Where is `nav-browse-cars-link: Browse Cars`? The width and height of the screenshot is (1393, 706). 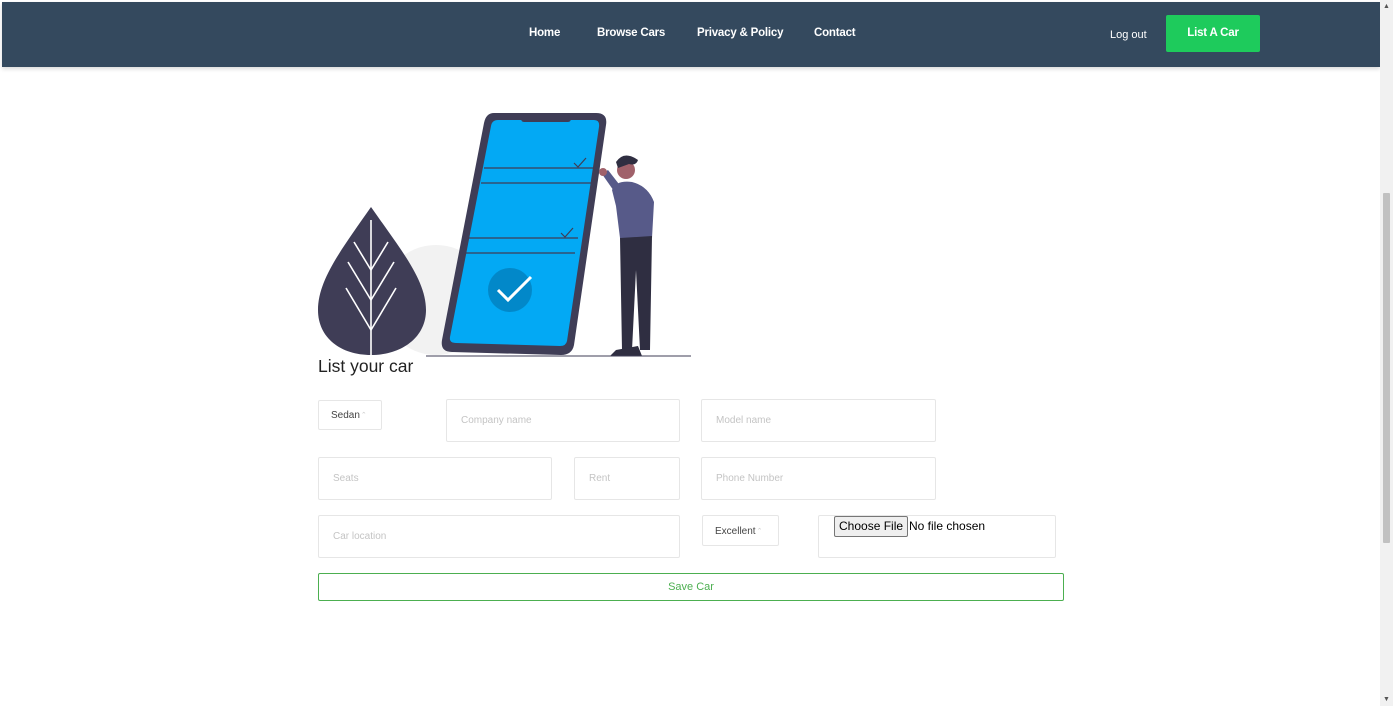 nav-browse-cars-link: Browse Cars is located at coordinates (631, 33).